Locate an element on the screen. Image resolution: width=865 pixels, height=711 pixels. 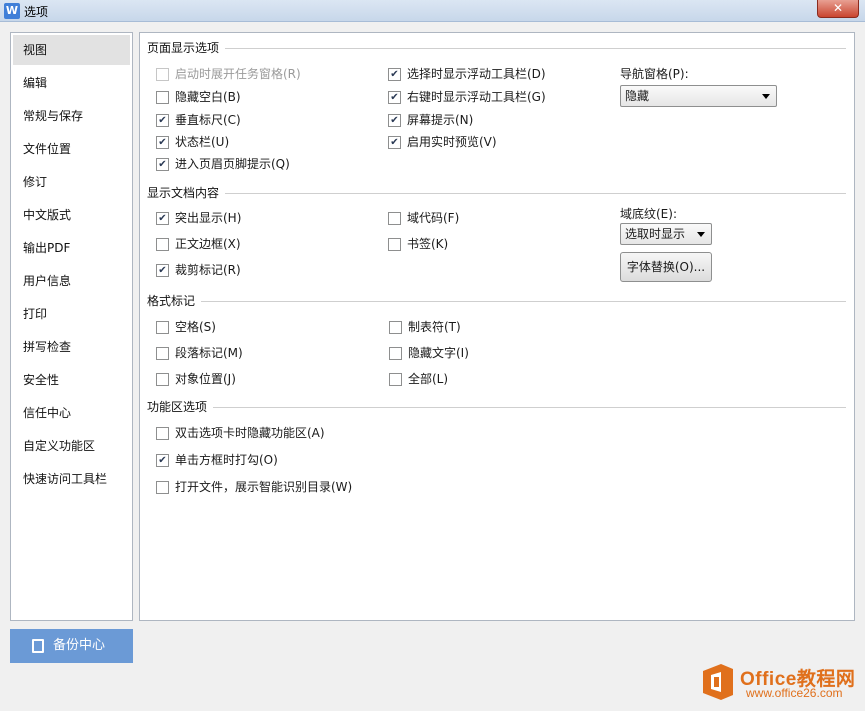
option-field-codes: 域代码(F) is located at coordinates (463, 218).